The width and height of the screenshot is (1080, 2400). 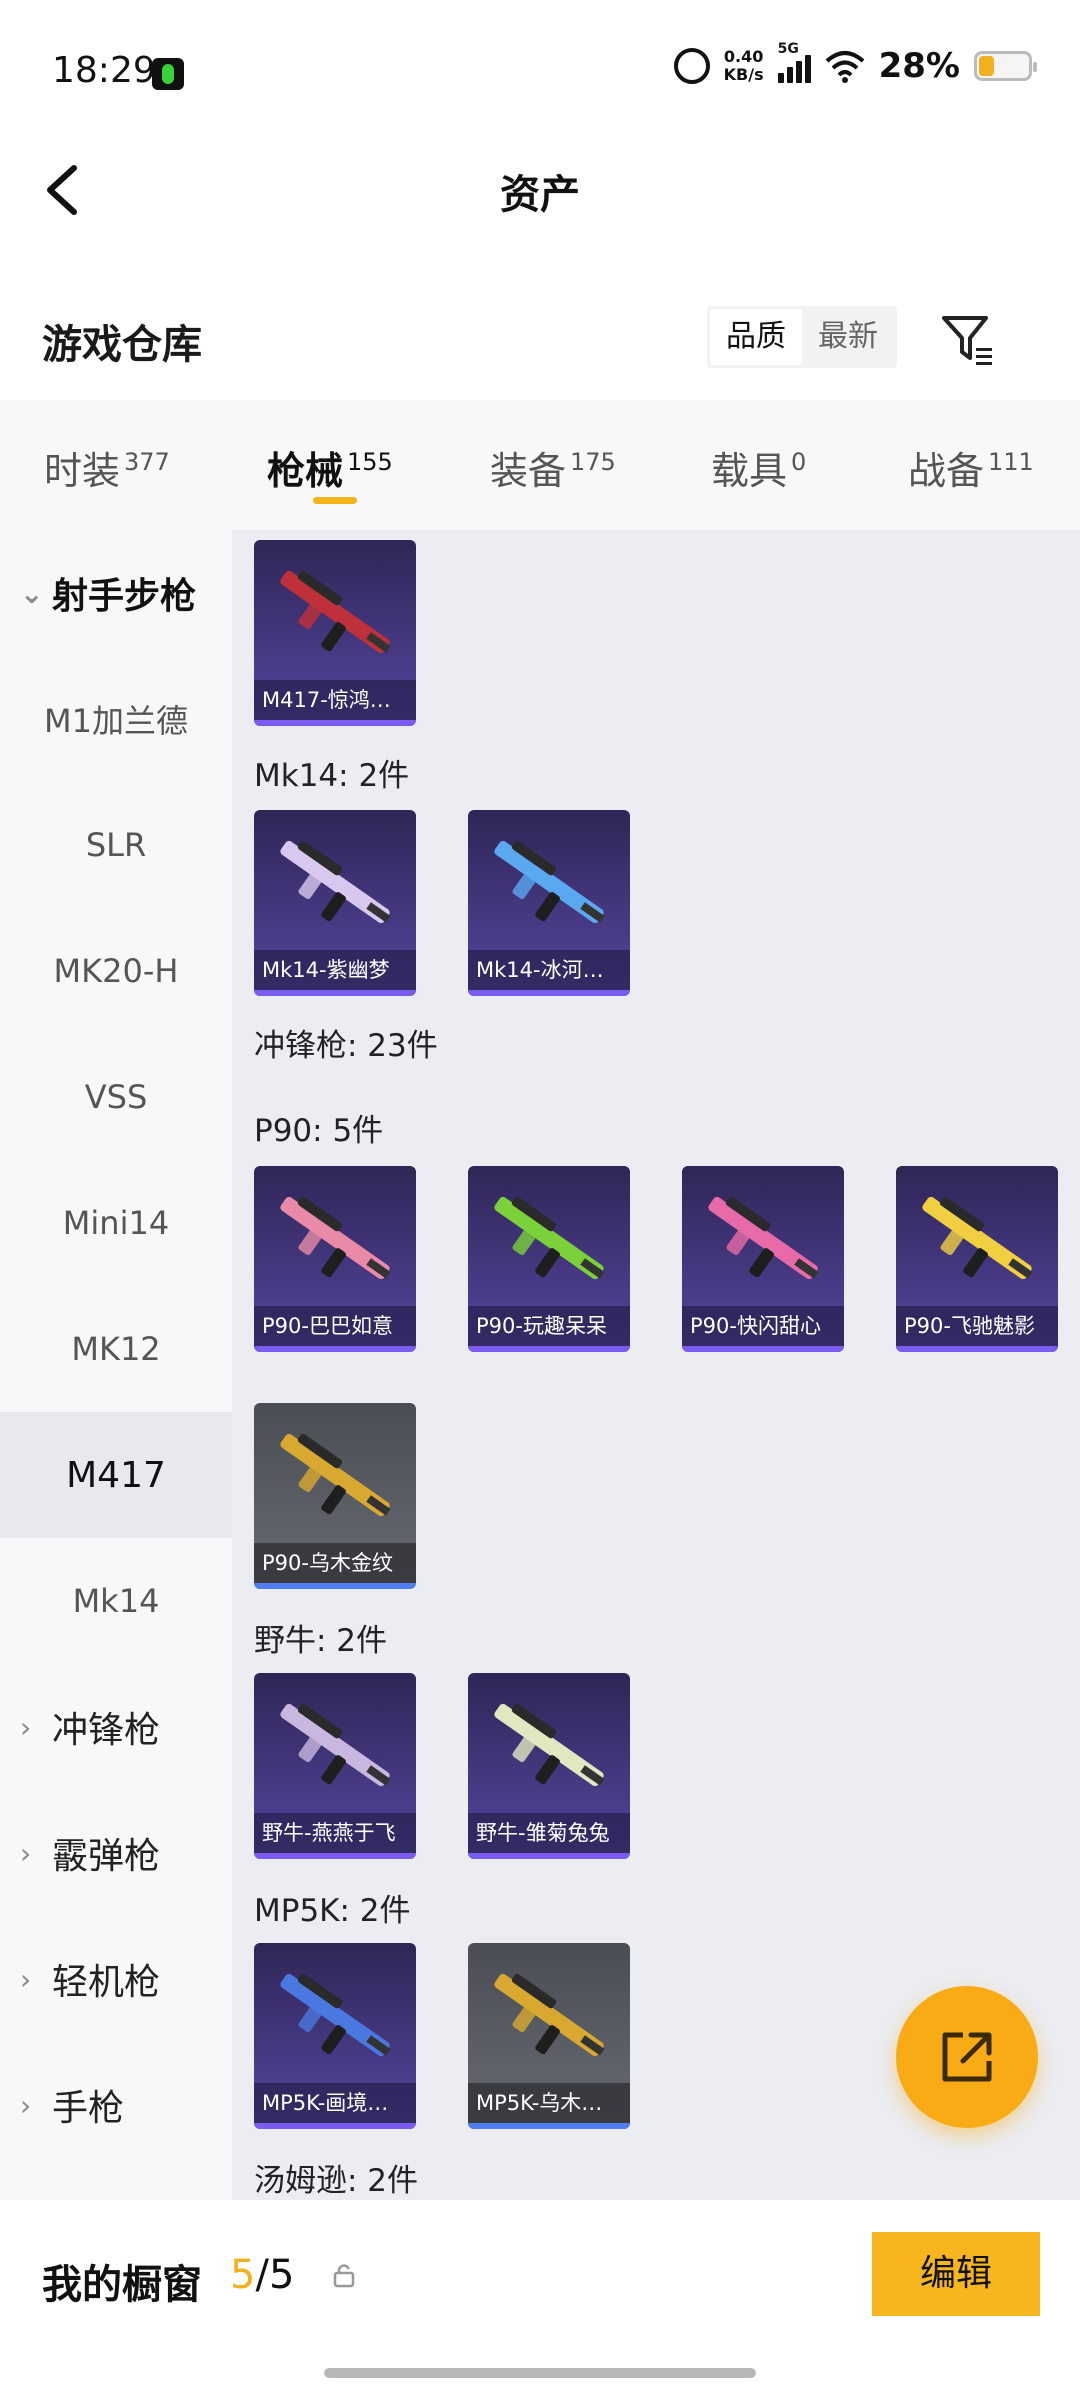 I want to click on sidebar-item-mk20h: MK20-H, so click(x=116, y=971).